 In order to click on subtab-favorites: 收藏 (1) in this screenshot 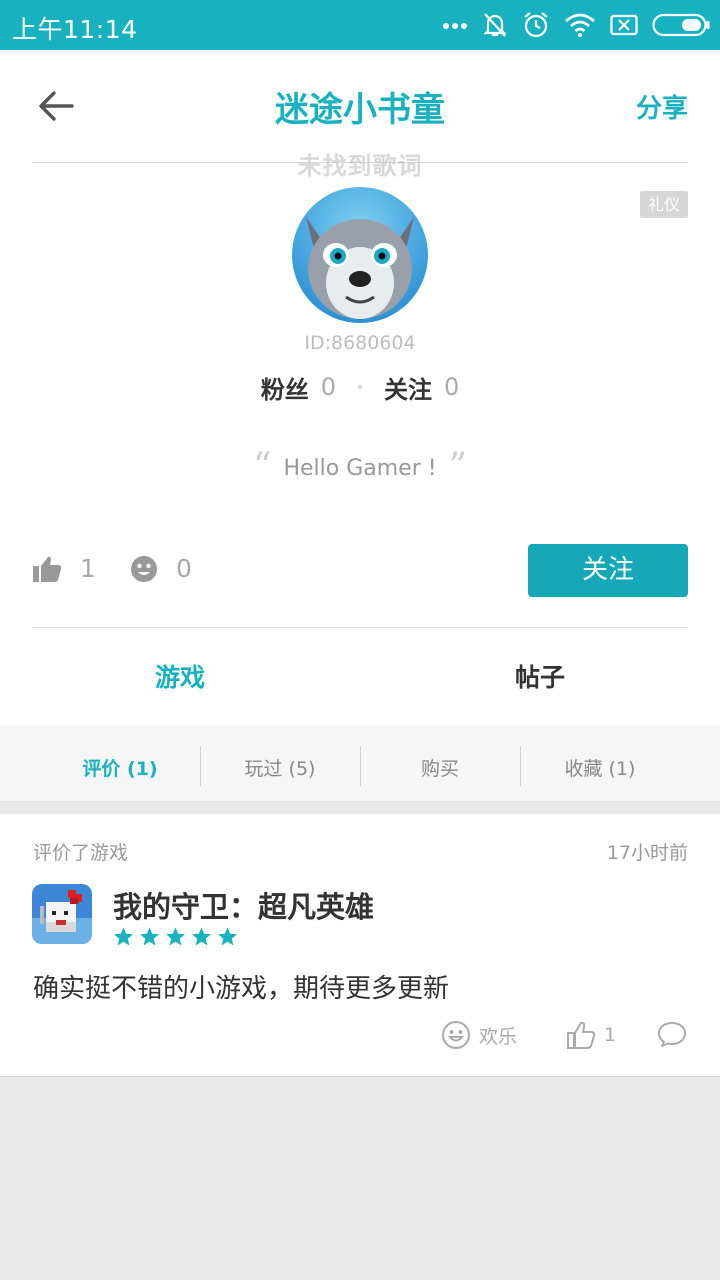, I will do `click(600, 767)`.